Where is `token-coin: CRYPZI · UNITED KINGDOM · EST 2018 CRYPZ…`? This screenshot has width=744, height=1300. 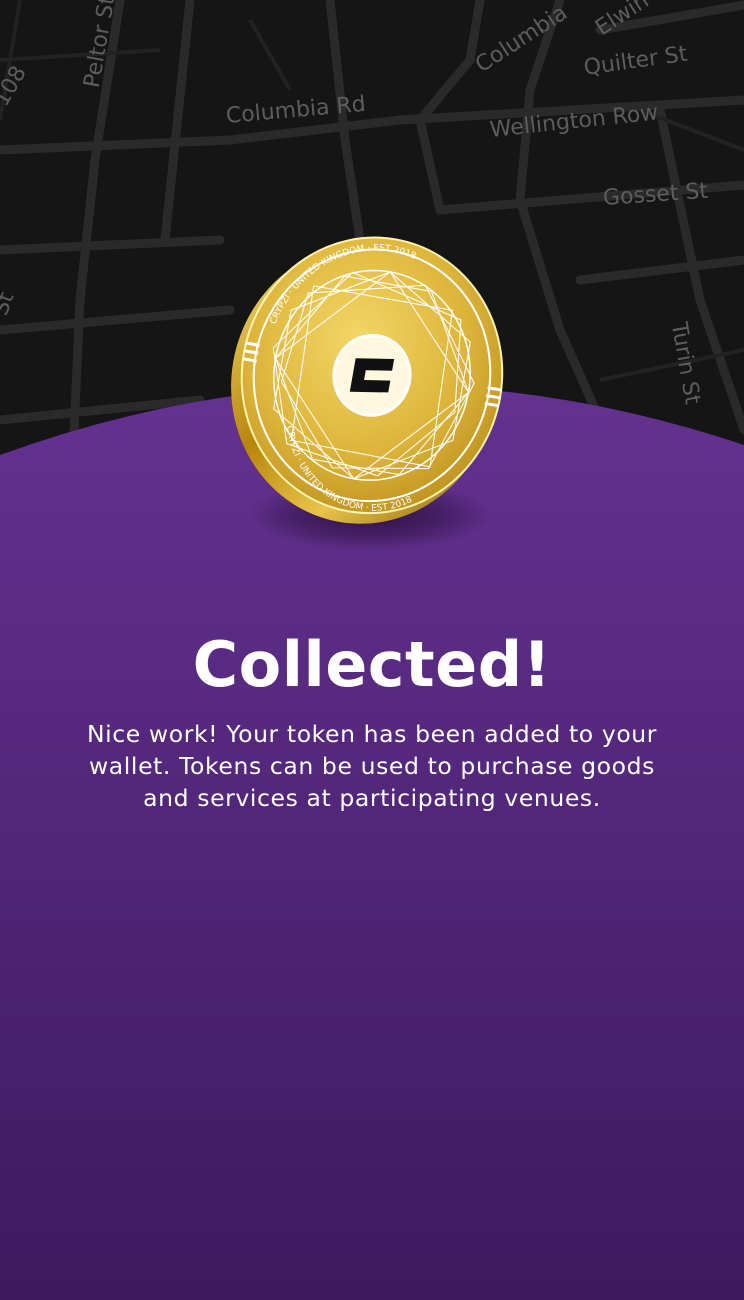 token-coin: CRYPZI · UNITED KINGDOM · EST 2018 CRYPZ… is located at coordinates (370, 395).